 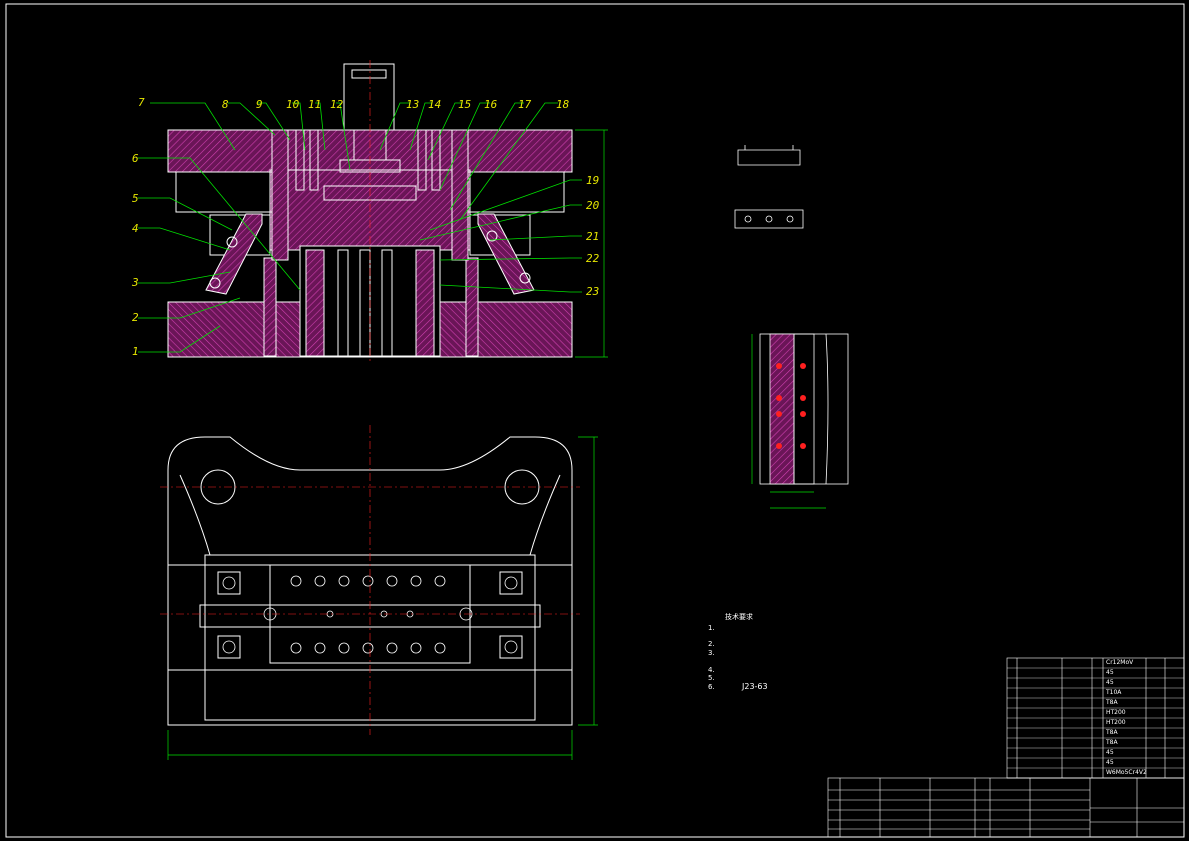 What do you see at coordinates (711, 670) in the screenshot?
I see `note-4: 4.` at bounding box center [711, 670].